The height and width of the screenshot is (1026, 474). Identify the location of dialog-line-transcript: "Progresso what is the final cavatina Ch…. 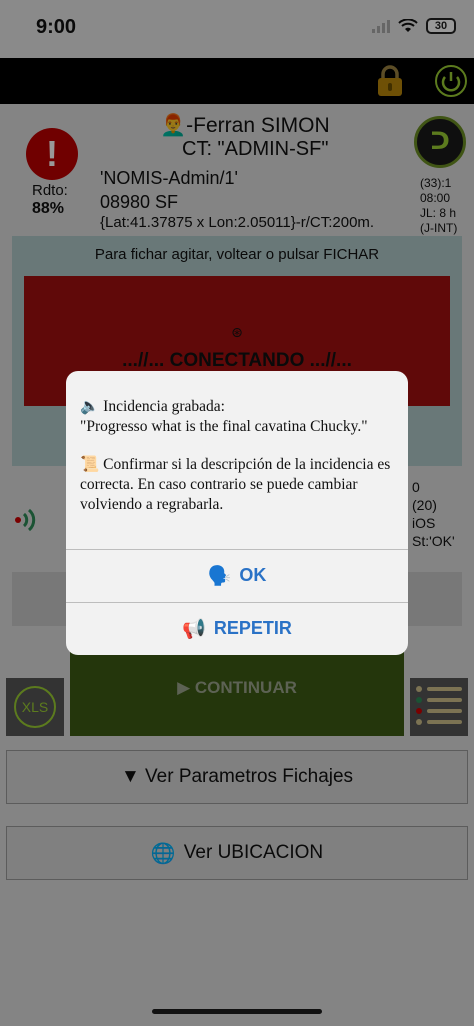
(224, 426).